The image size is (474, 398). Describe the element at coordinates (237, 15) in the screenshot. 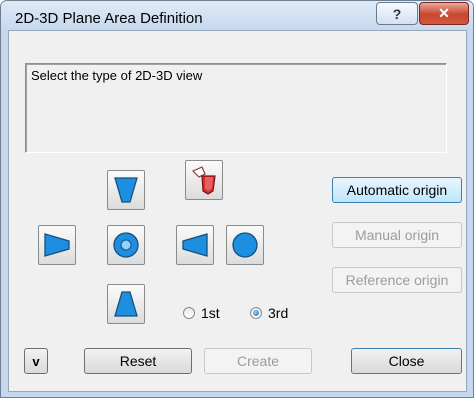

I see `title-bar: 2D-3D Plane Area Definition ? ✕` at that location.